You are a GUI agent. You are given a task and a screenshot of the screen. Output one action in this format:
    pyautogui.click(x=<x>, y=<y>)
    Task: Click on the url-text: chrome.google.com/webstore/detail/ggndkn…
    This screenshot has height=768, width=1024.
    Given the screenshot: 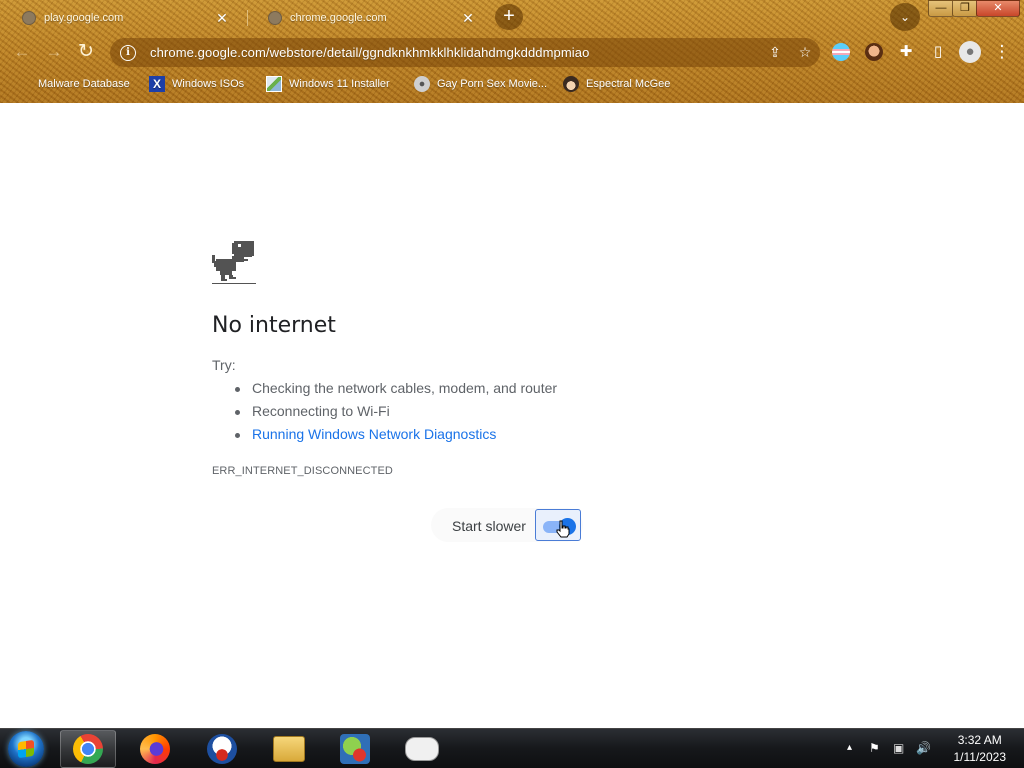 What is the action you would take?
    pyautogui.click(x=455, y=52)
    